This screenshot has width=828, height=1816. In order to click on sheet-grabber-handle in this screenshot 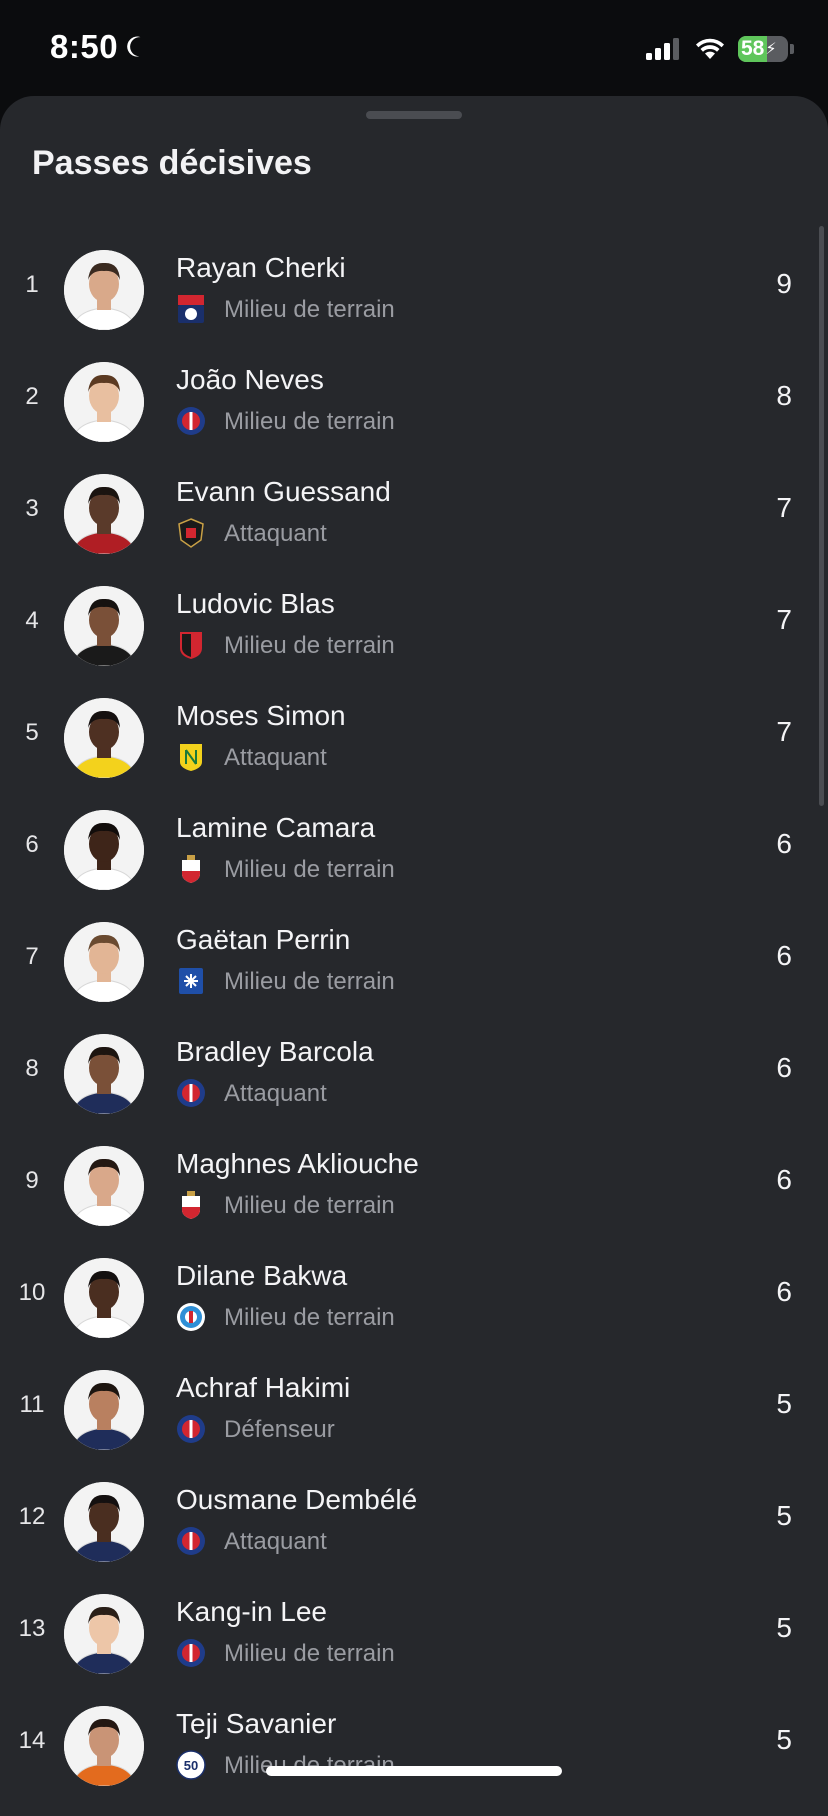, I will do `click(414, 115)`.